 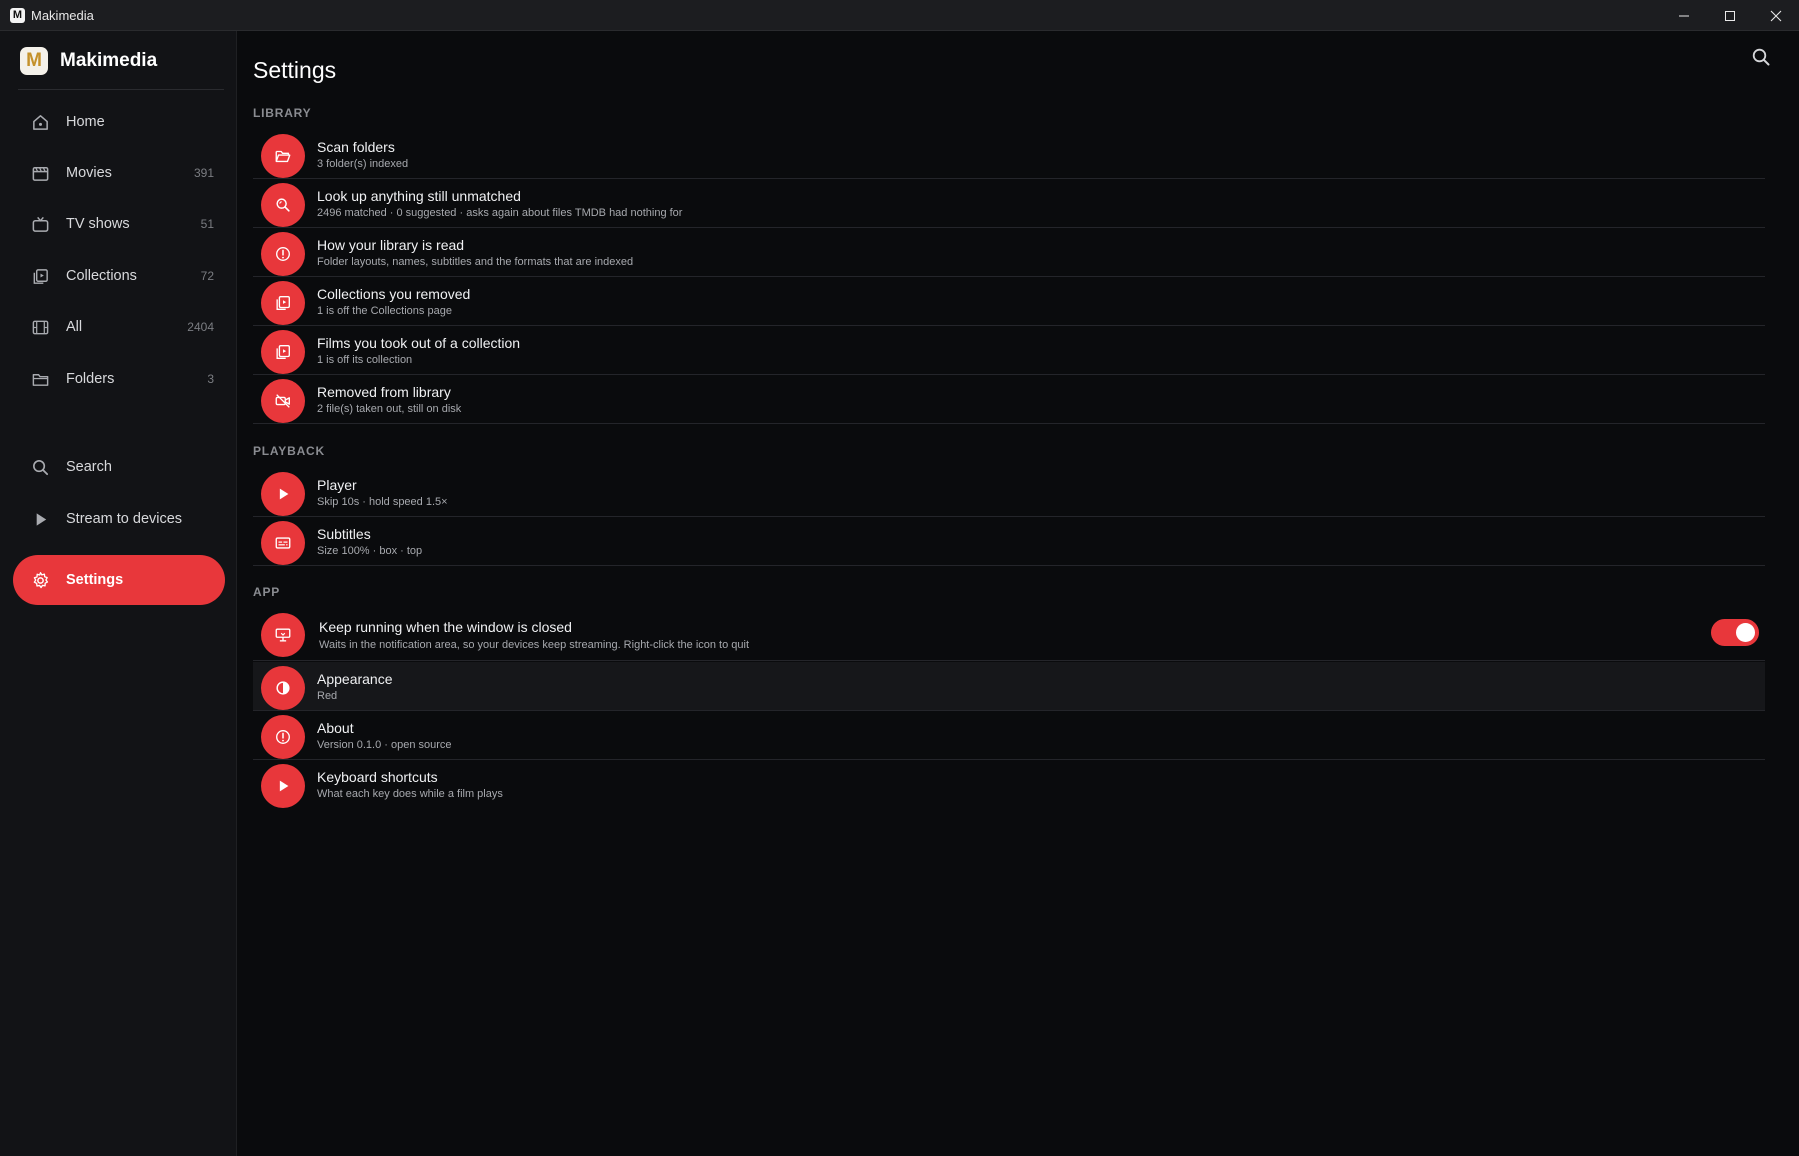 I want to click on sidebar-item-label: Settings, so click(x=95, y=580).